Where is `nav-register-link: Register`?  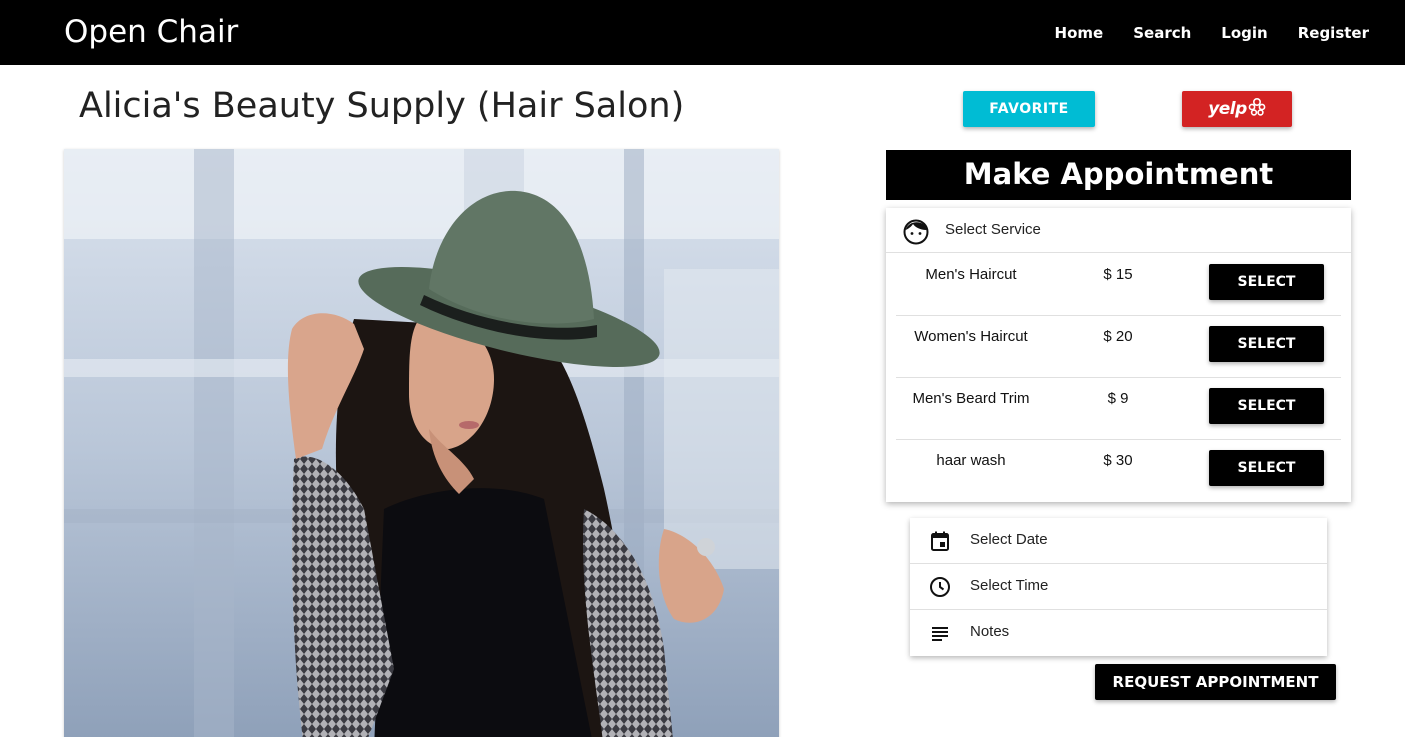 nav-register-link: Register is located at coordinates (1333, 33).